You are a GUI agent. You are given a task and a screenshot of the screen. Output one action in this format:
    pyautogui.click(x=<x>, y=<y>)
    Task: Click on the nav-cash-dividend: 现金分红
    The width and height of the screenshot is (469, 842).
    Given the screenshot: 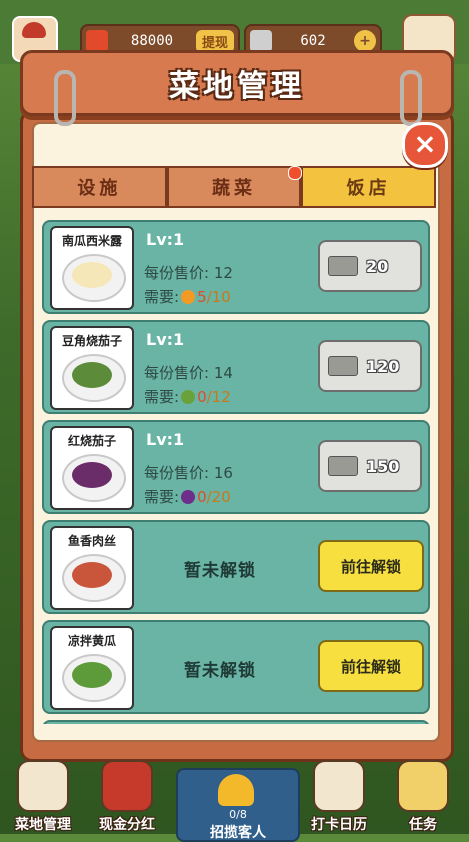 What is the action you would take?
    pyautogui.click(x=127, y=796)
    